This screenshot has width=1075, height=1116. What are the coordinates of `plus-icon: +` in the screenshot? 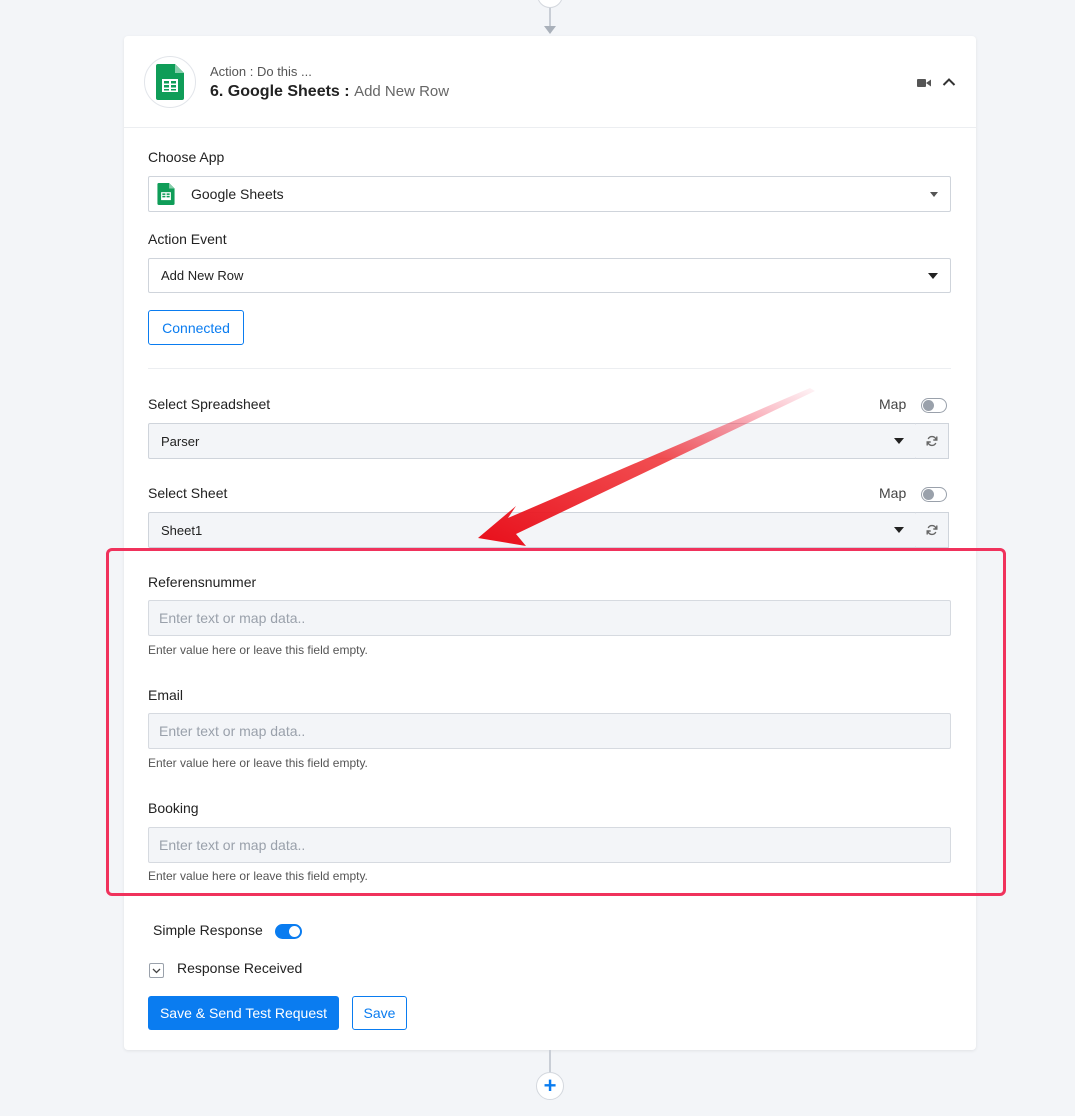 It's located at (550, 1085).